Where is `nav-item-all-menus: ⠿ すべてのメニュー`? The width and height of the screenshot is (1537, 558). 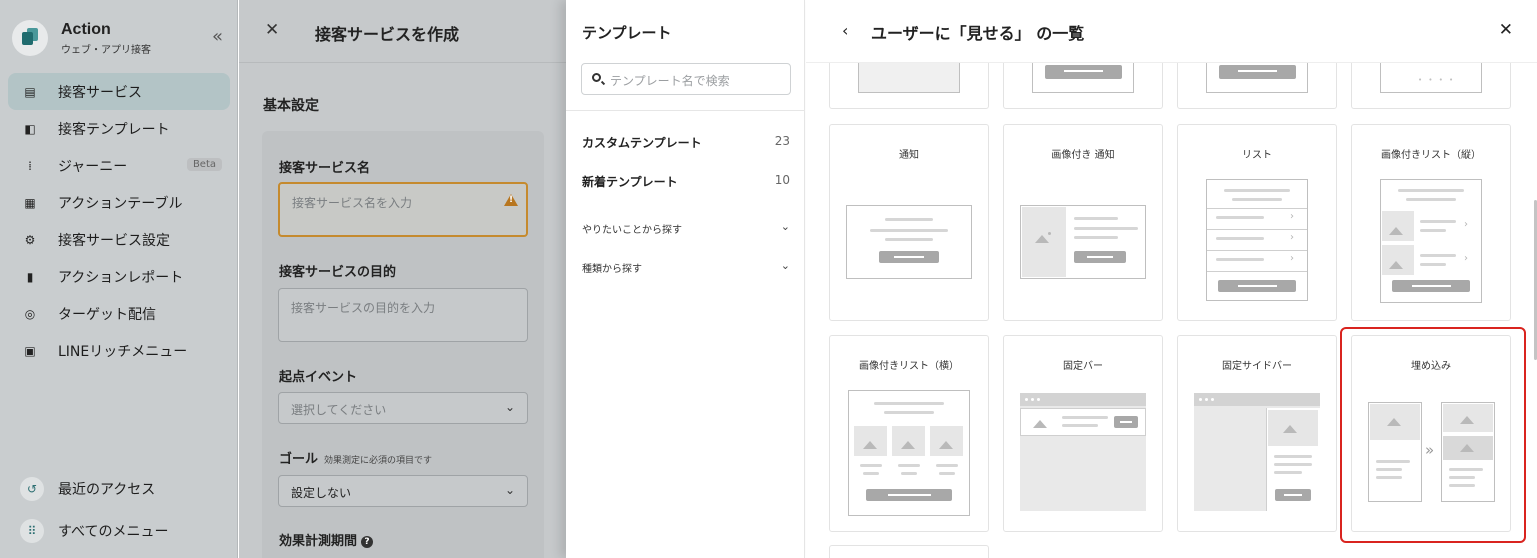 nav-item-all-menus: ⠿ すべてのメニュー is located at coordinates (119, 531).